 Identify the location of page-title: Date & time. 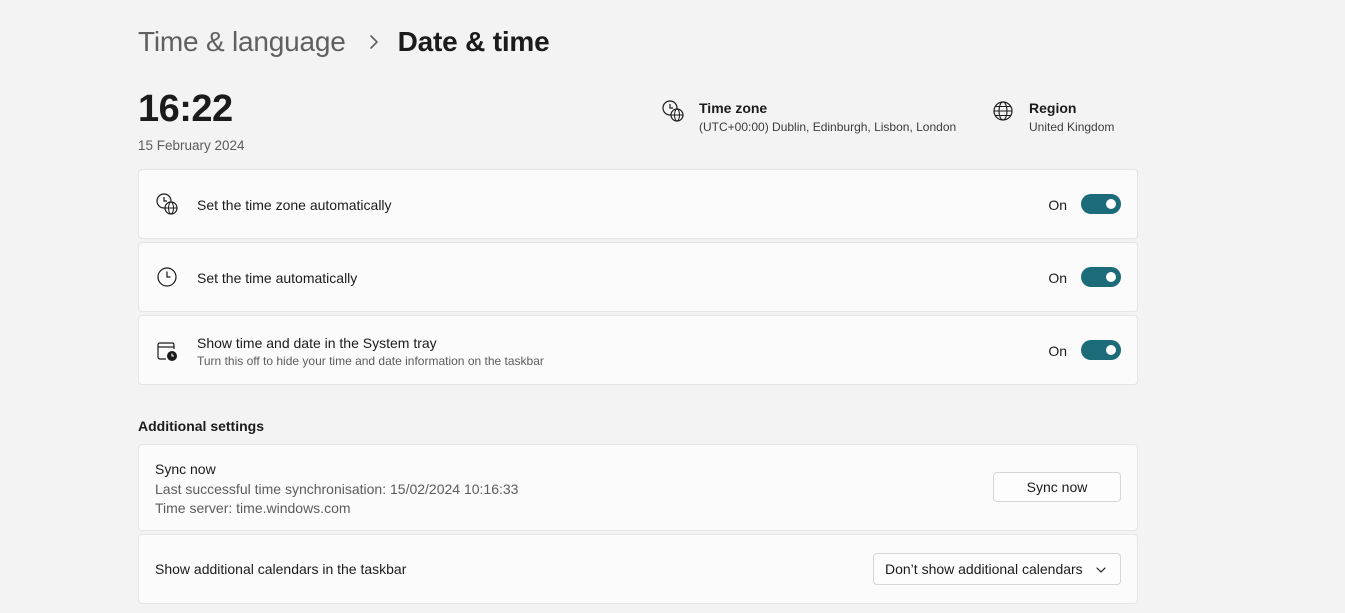
(473, 41).